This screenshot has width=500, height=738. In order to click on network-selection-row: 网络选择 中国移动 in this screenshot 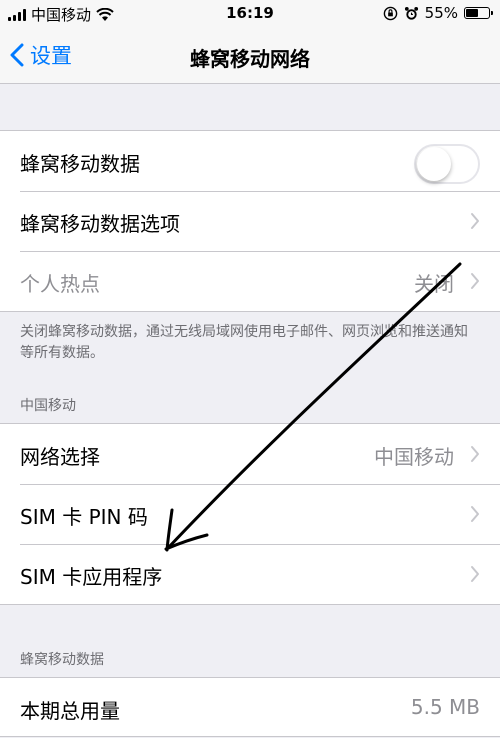, I will do `click(250, 454)`.